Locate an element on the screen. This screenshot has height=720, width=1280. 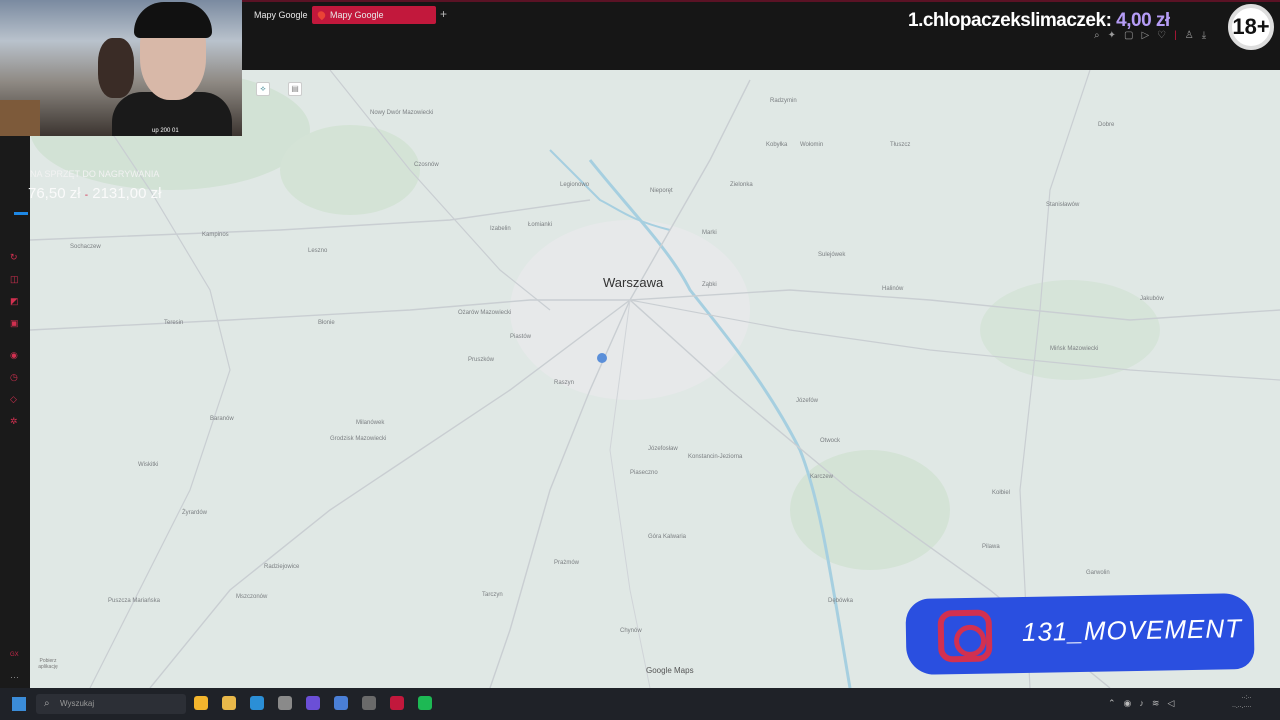
map-city-label: Prażmów is located at coordinates (566, 563).